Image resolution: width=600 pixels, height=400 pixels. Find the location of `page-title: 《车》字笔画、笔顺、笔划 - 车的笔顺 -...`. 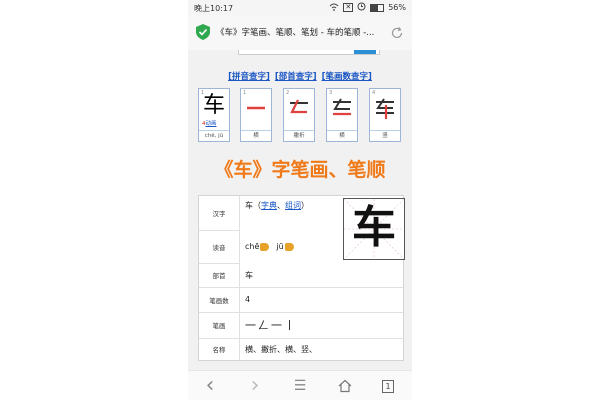

page-title: 《车》字笔画、笔顺、笔划 - 车的笔顺 -... is located at coordinates (298, 32).